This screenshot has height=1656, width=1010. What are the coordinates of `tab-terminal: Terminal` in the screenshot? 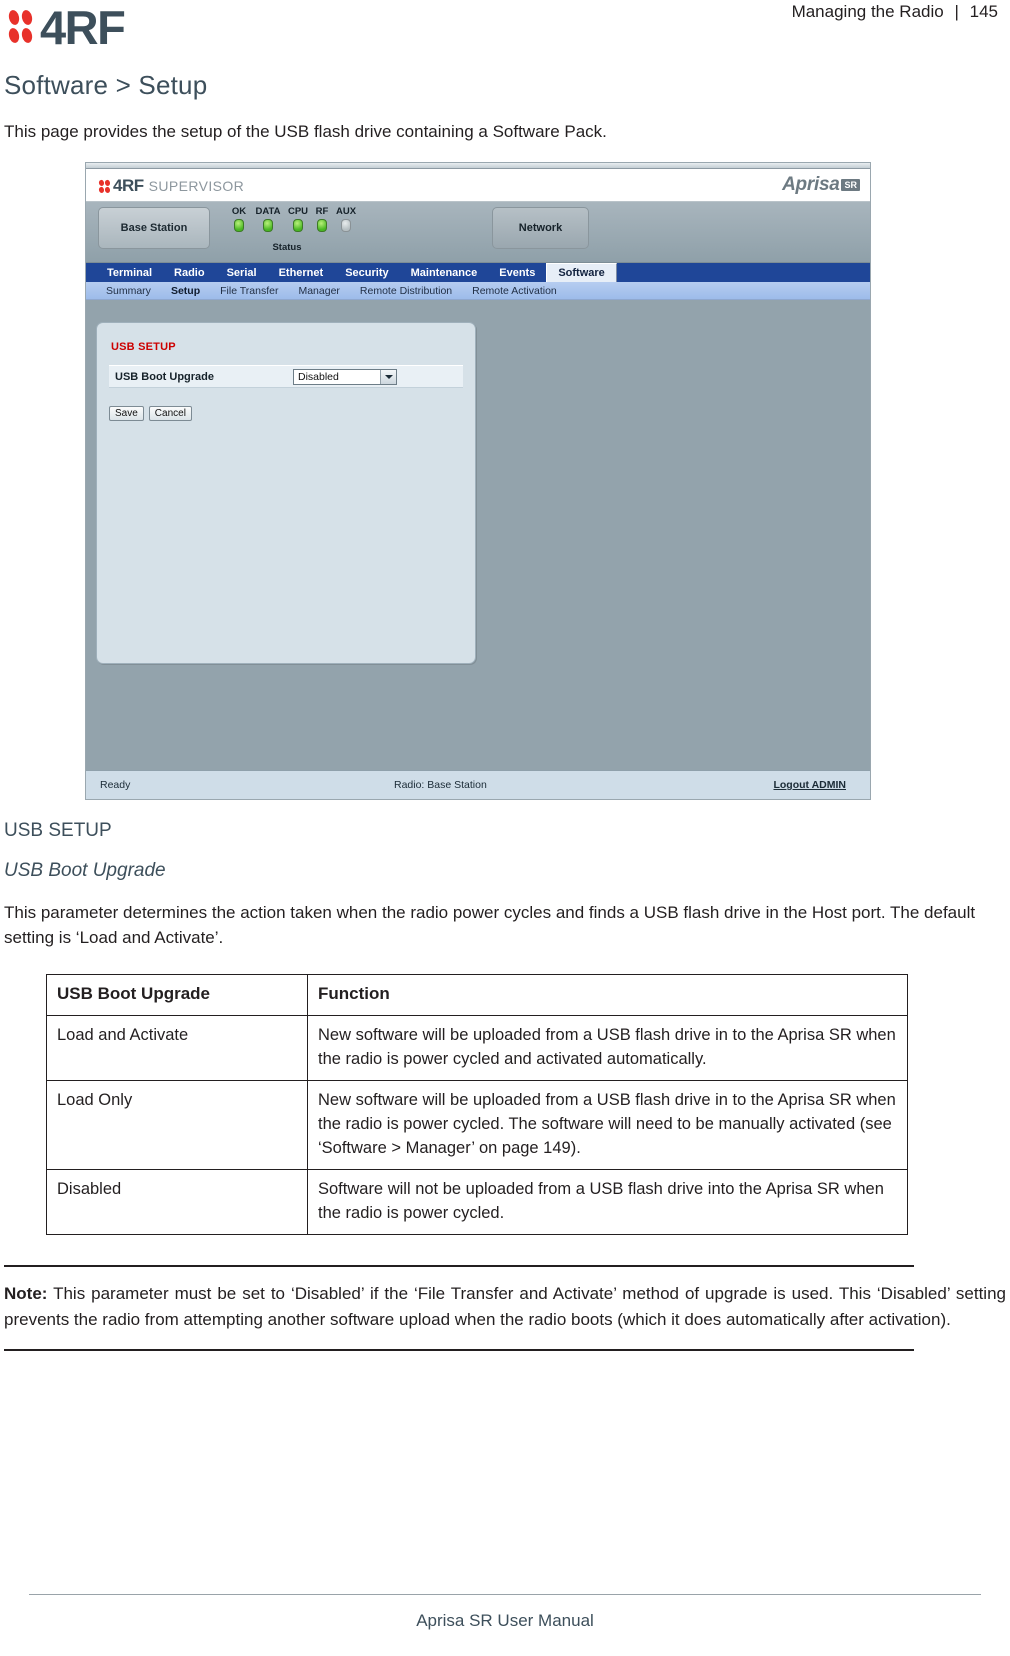 It's located at (129, 272).